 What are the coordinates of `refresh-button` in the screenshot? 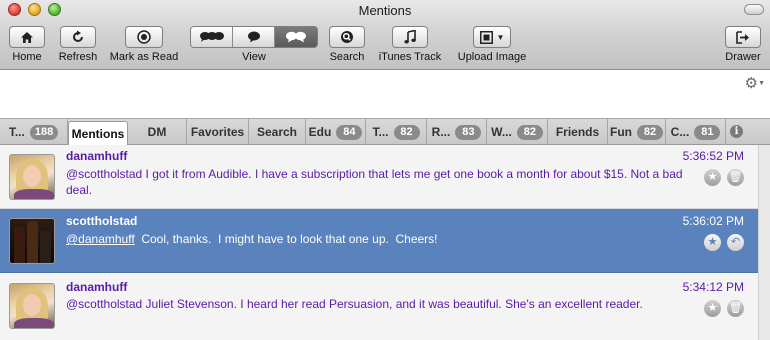 It's located at (78, 37).